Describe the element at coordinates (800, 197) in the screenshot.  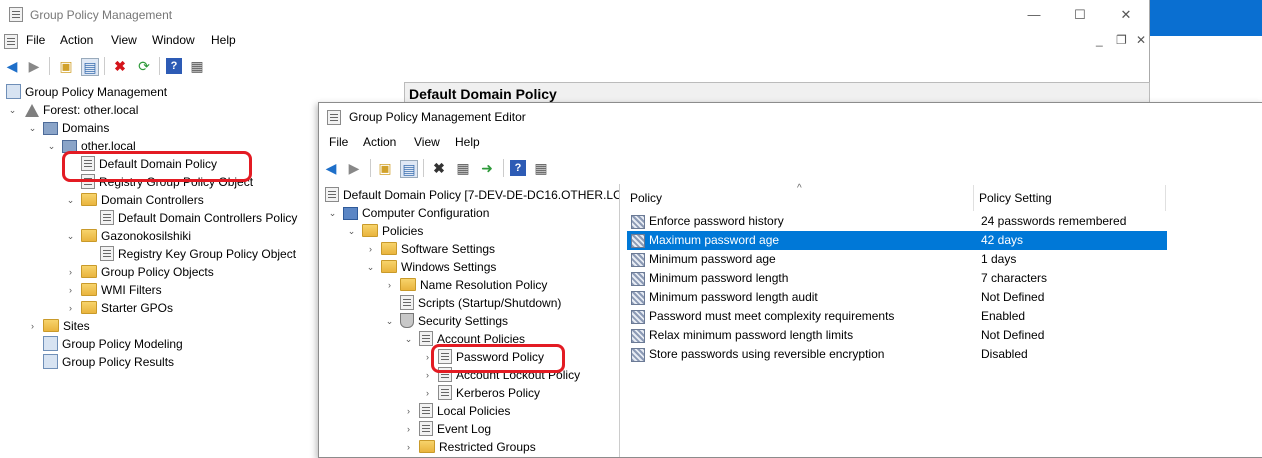
I see `column-header-policy: Policy ^` at that location.